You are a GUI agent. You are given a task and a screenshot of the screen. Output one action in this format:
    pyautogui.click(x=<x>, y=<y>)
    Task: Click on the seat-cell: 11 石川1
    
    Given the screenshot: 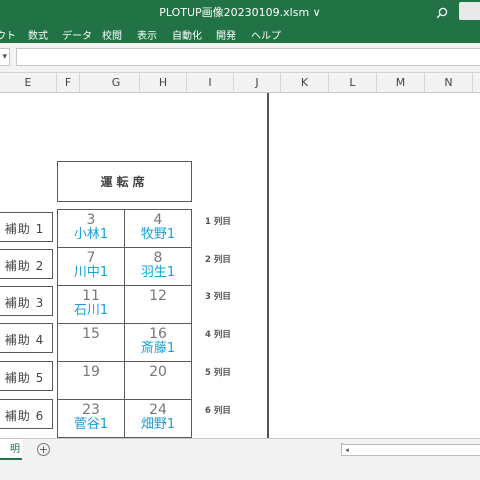 What is the action you would take?
    pyautogui.click(x=91, y=304)
    